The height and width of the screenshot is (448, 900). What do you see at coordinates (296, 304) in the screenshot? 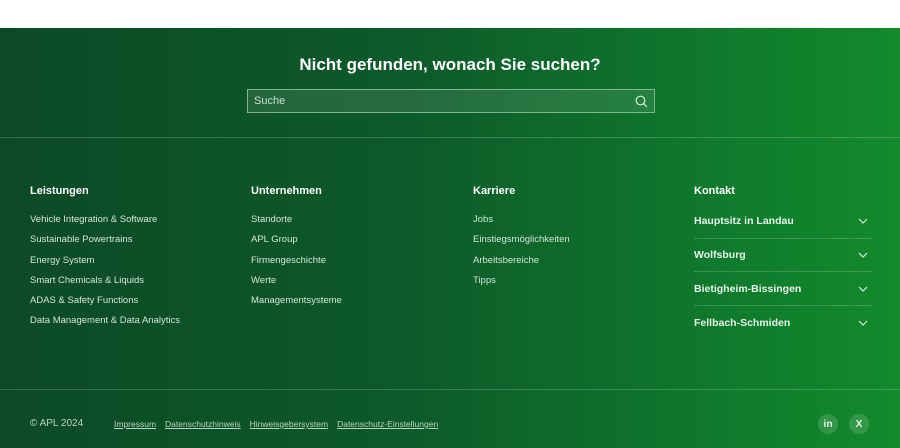
I see `footer-link: Managementsysteme` at bounding box center [296, 304].